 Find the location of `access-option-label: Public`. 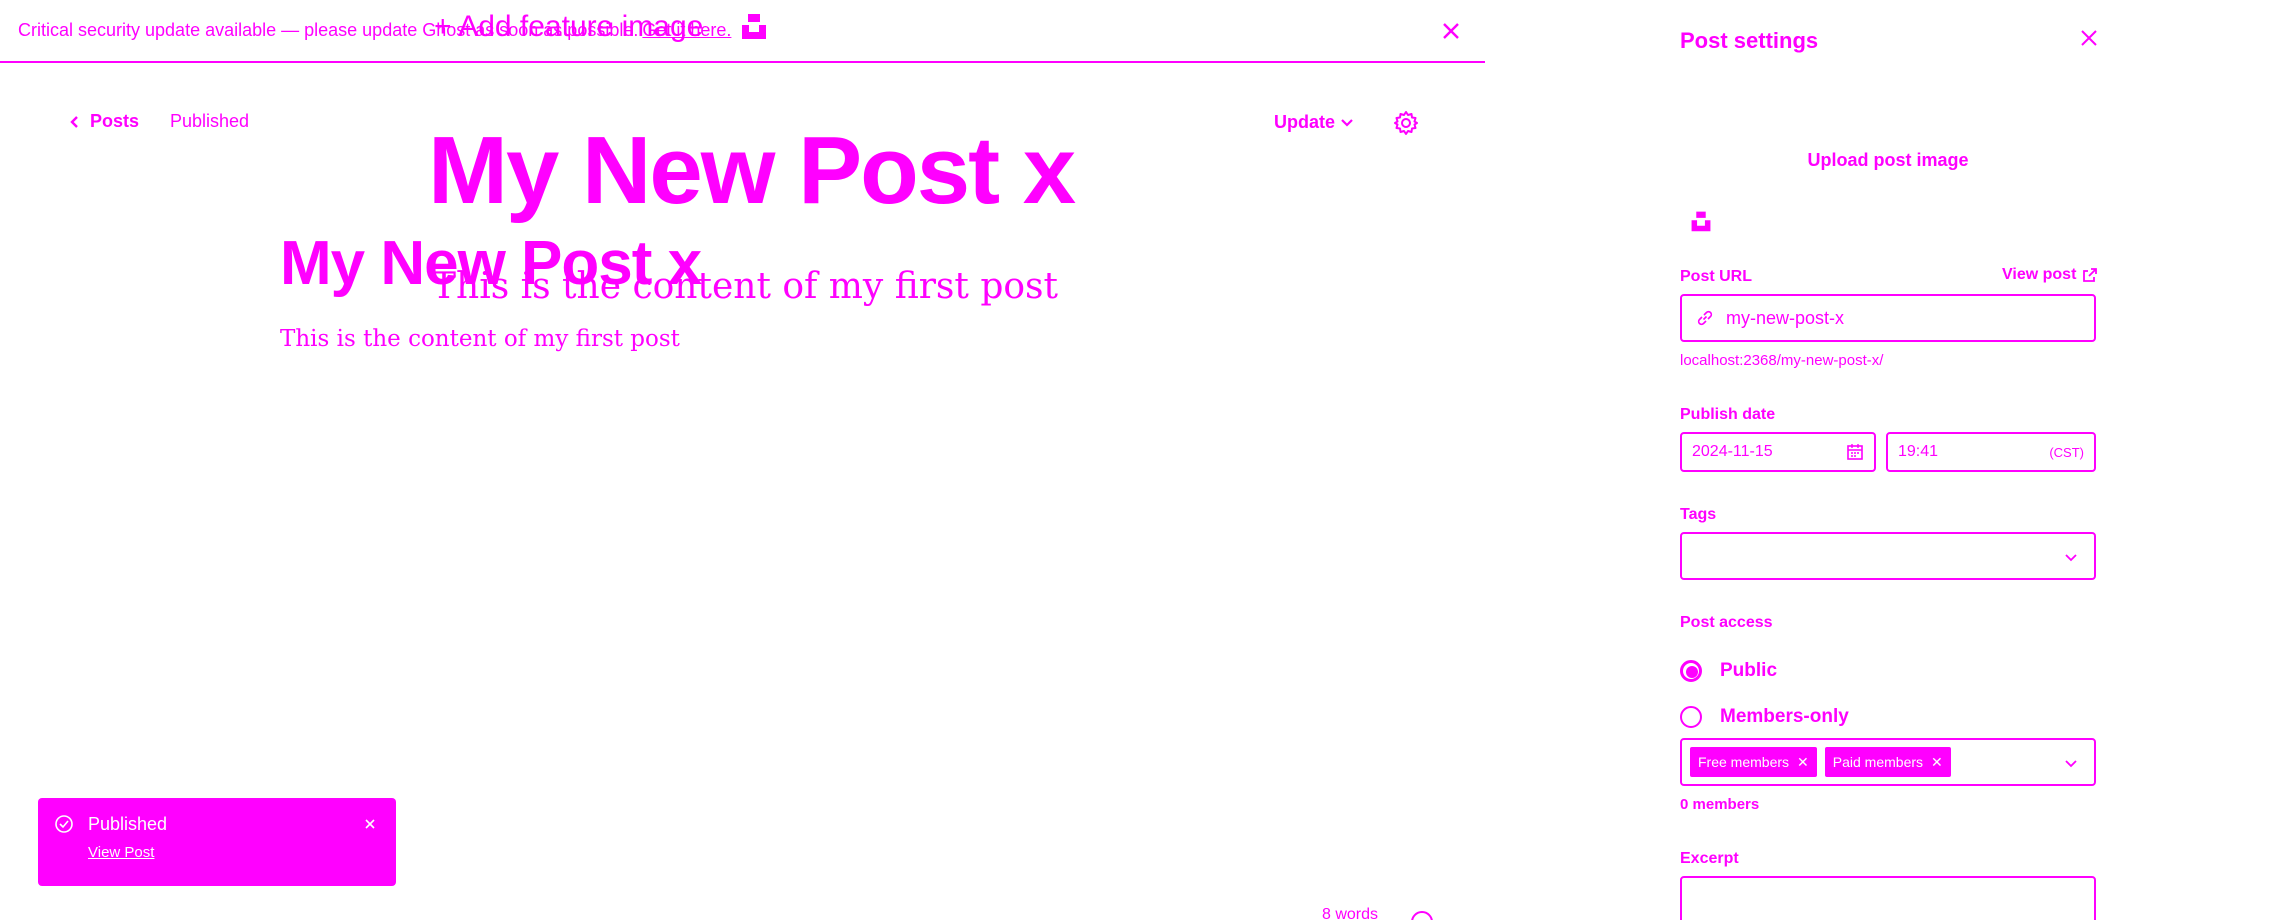

access-option-label: Public is located at coordinates (1749, 670).